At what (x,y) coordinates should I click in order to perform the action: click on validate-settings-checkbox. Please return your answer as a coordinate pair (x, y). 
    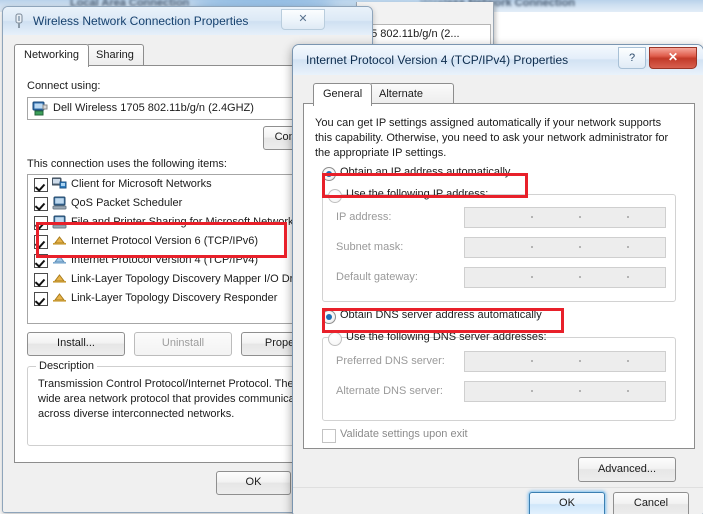
    Looking at the image, I should click on (329, 436).